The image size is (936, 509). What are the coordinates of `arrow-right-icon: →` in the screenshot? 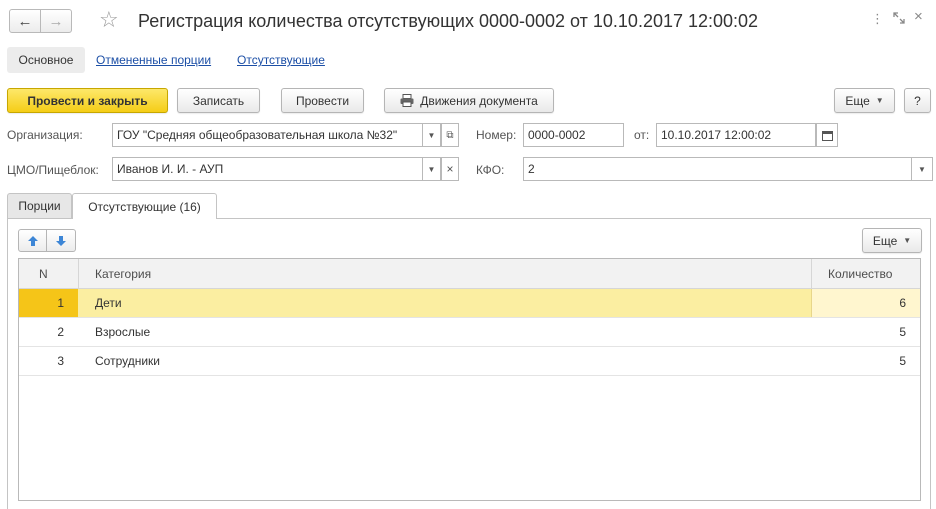 It's located at (56, 21).